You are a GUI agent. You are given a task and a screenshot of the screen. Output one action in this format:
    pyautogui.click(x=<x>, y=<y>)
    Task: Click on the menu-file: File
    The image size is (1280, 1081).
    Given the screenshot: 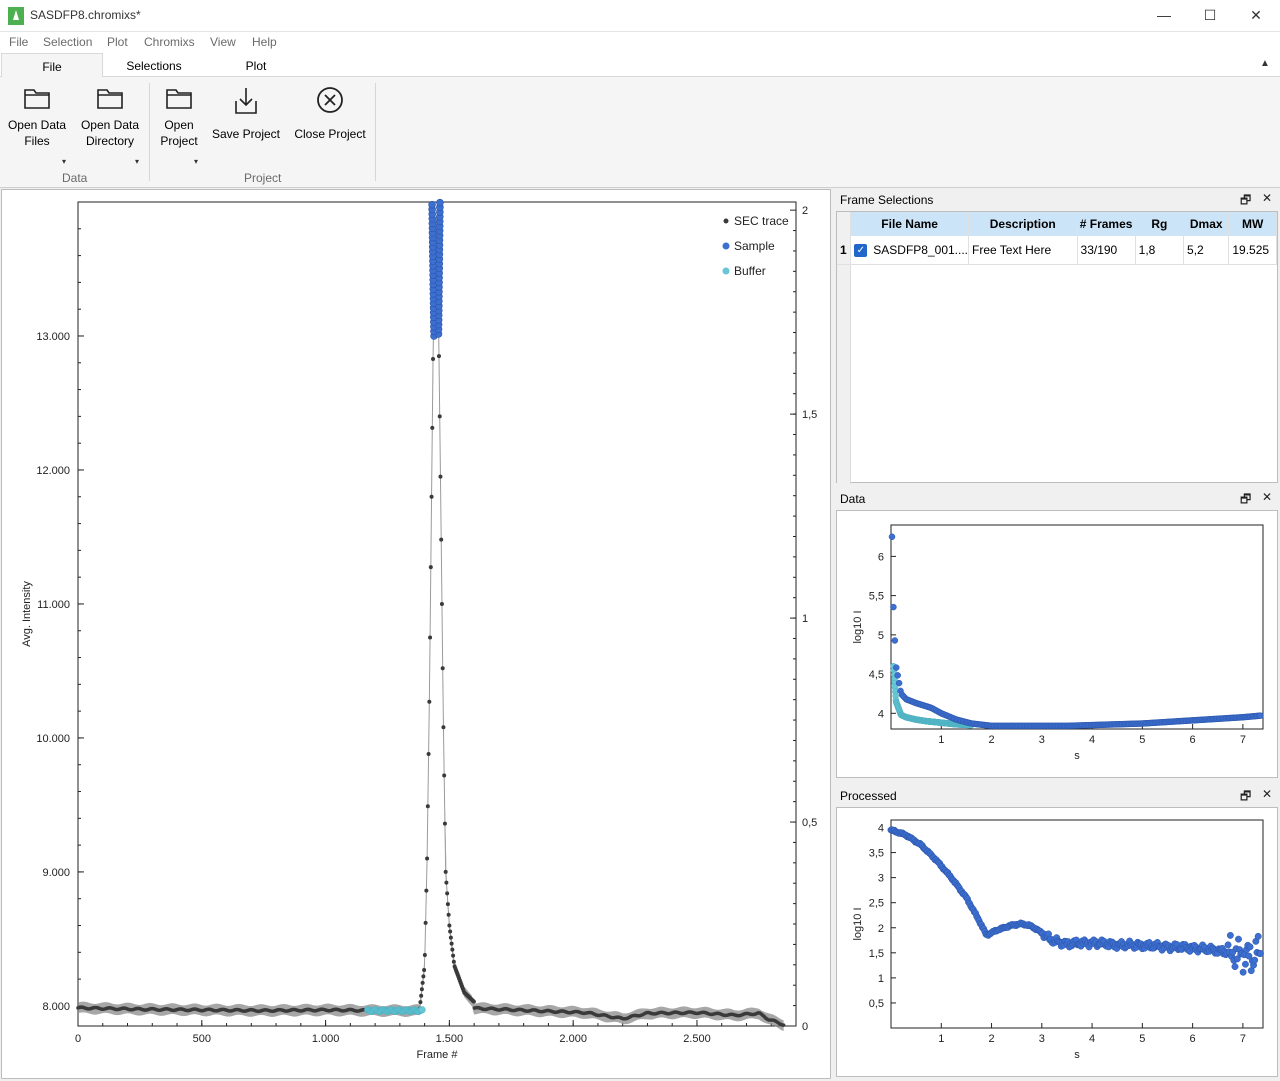 What is the action you would take?
    pyautogui.click(x=18, y=42)
    